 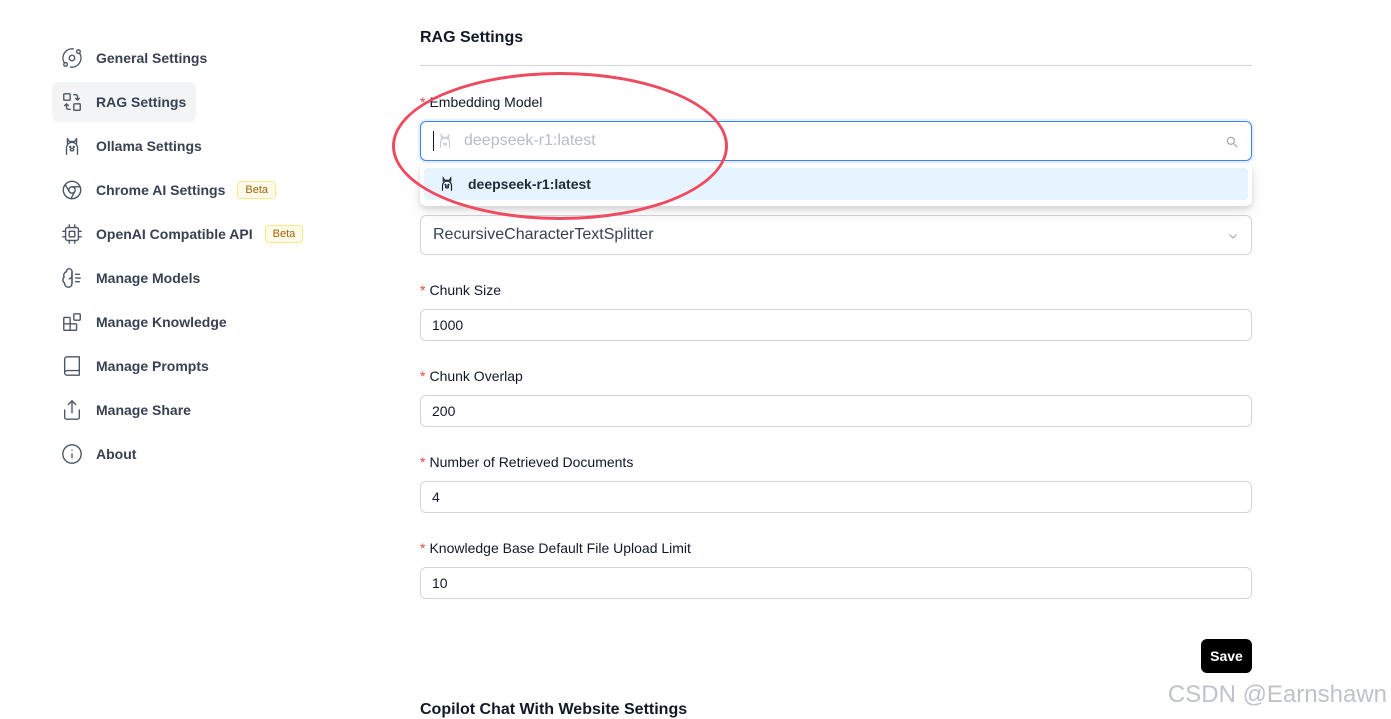 What do you see at coordinates (543, 234) in the screenshot?
I see `text-splitter-value: RecursiveCharacterTextSplitter` at bounding box center [543, 234].